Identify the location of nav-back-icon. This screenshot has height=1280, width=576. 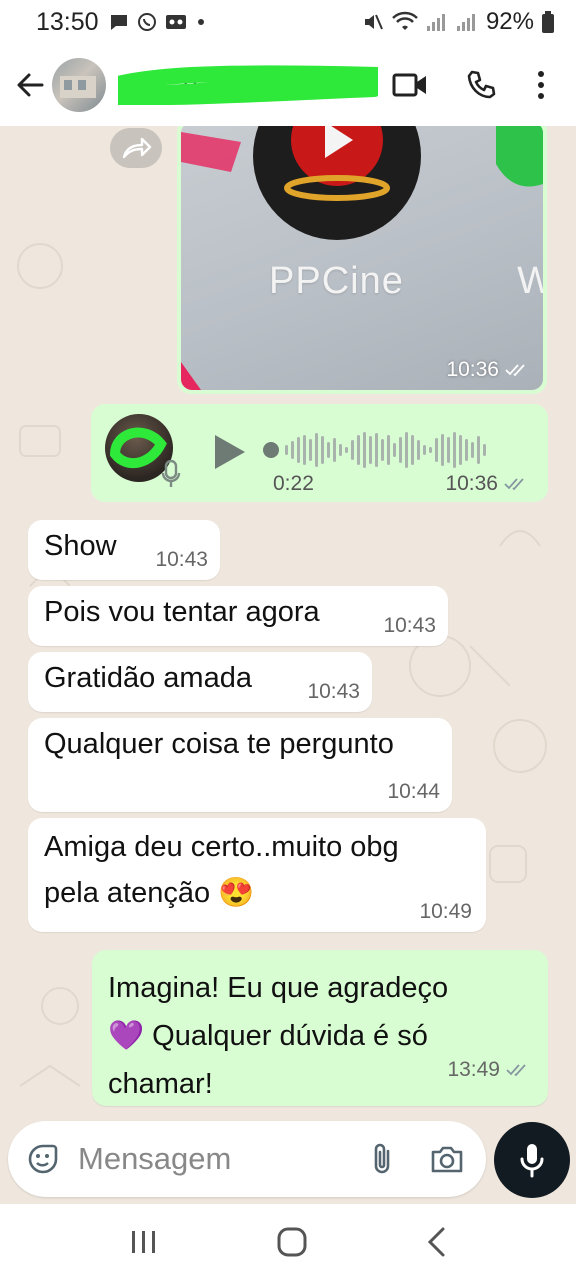
(436, 1242).